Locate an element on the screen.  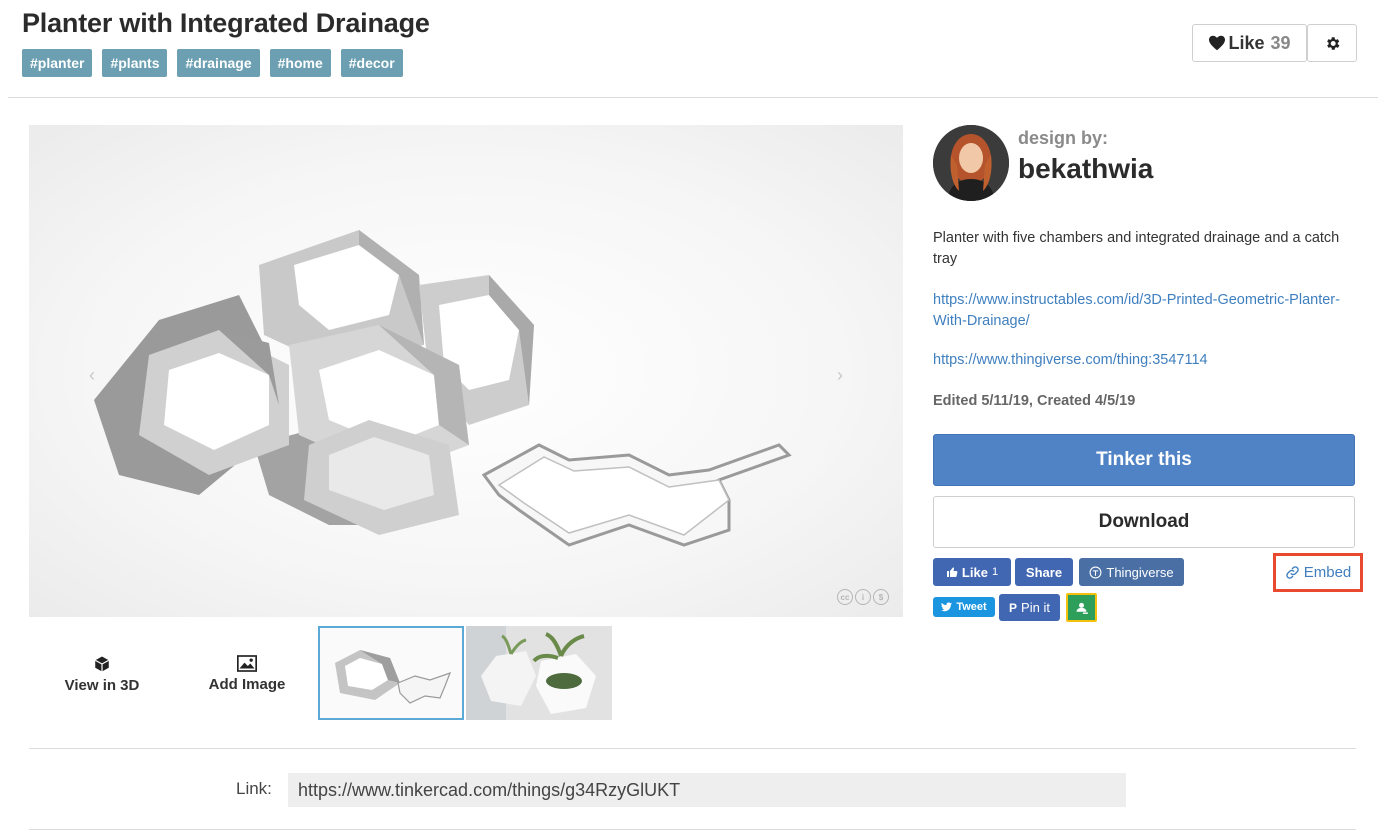
page-title: Planter with Integrated Drainage is located at coordinates (226, 23).